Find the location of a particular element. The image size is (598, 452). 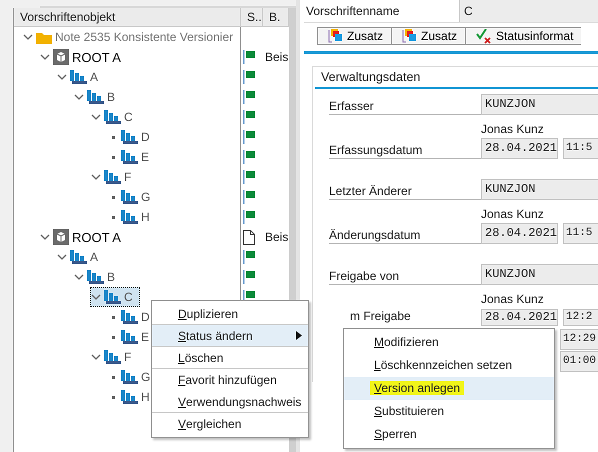

menu-item: Sperren is located at coordinates (449, 434).